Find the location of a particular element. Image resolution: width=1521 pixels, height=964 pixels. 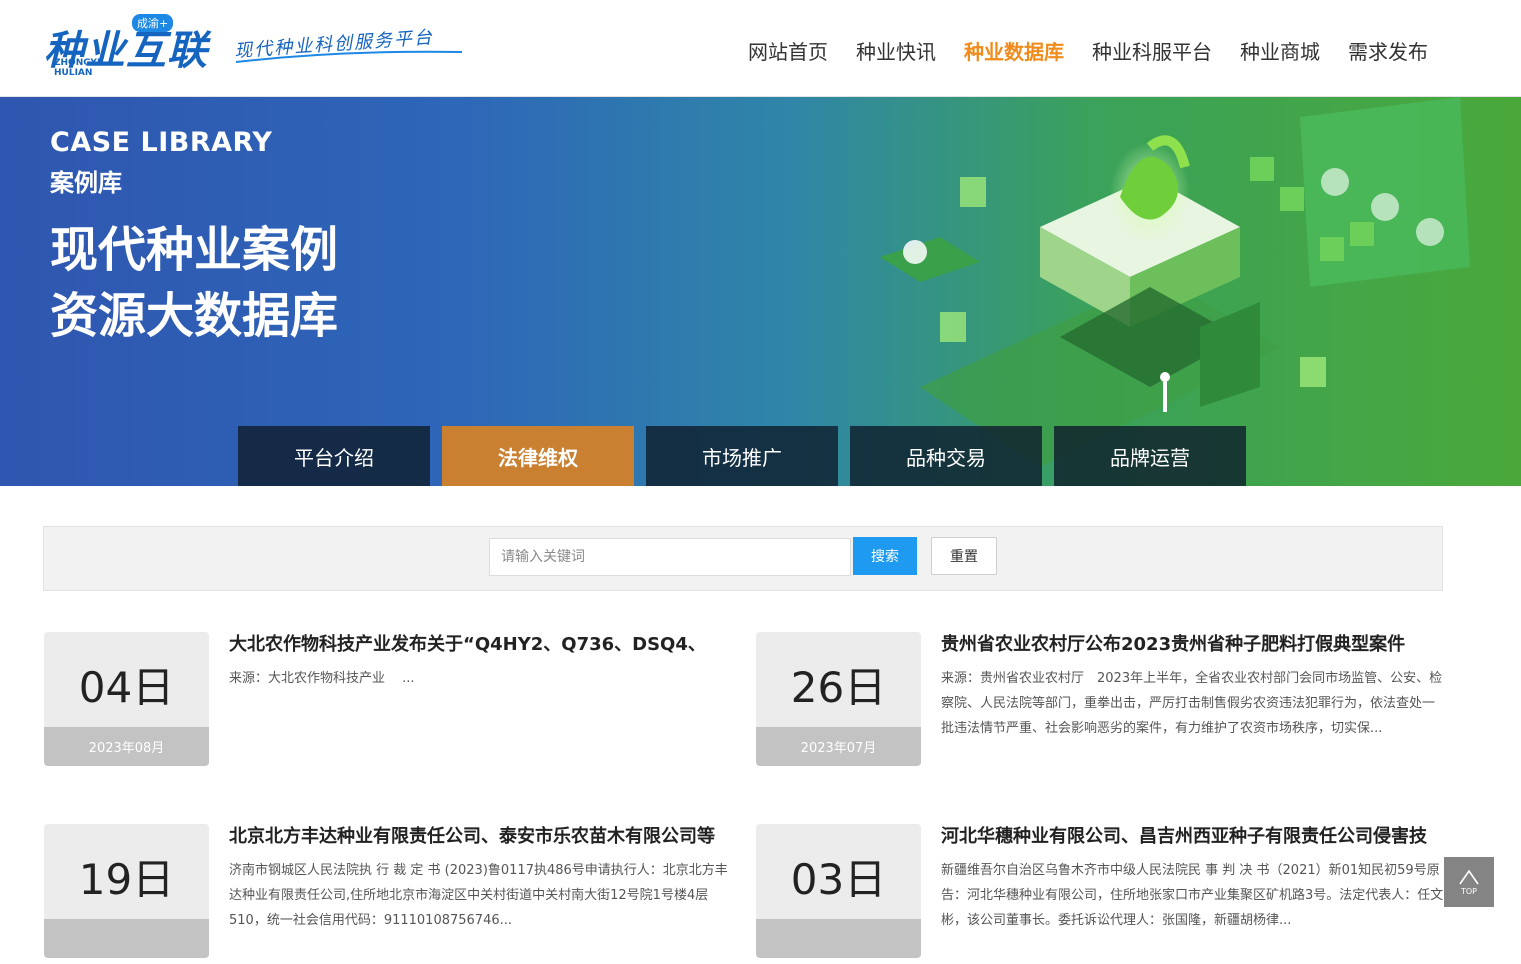

date-day: 26日 is located at coordinates (838, 687).